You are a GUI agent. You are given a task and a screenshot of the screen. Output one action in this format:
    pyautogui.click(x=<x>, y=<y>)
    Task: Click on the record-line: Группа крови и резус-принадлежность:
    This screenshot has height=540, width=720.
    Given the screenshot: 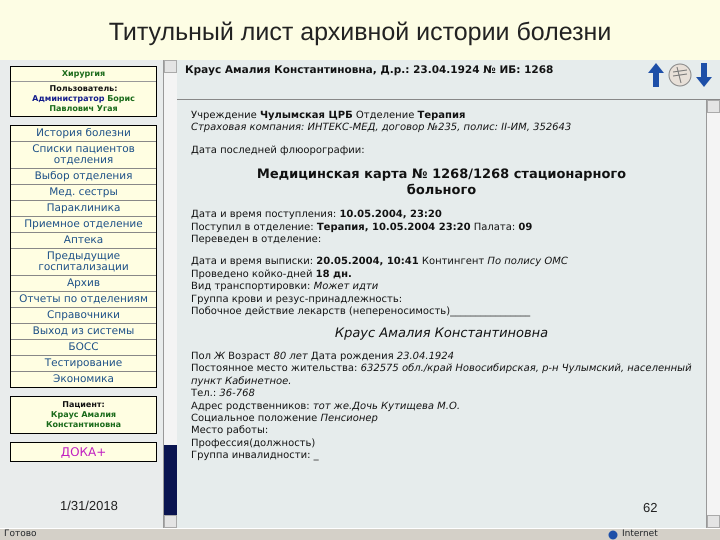 What is the action you would take?
    pyautogui.click(x=297, y=300)
    